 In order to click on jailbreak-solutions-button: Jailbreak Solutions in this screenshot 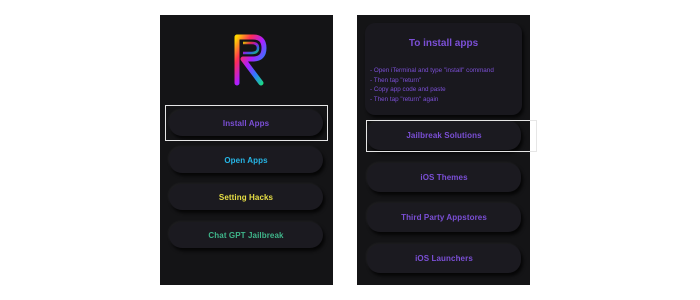, I will do `click(444, 135)`.